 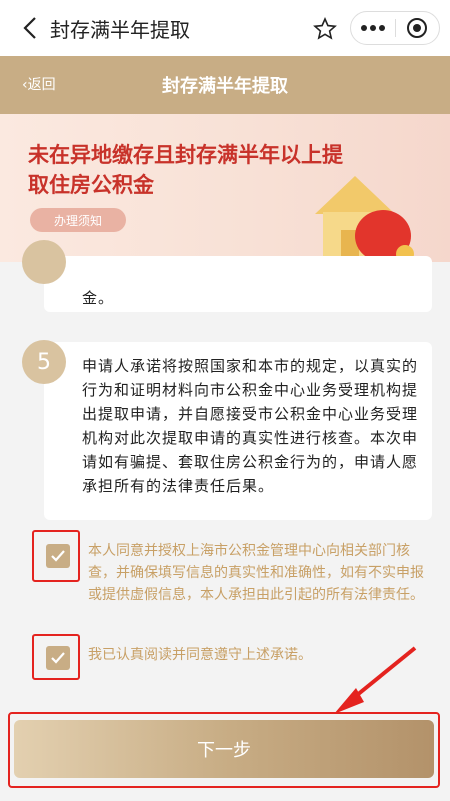 What do you see at coordinates (224, 749) in the screenshot?
I see `next-button: 下一步` at bounding box center [224, 749].